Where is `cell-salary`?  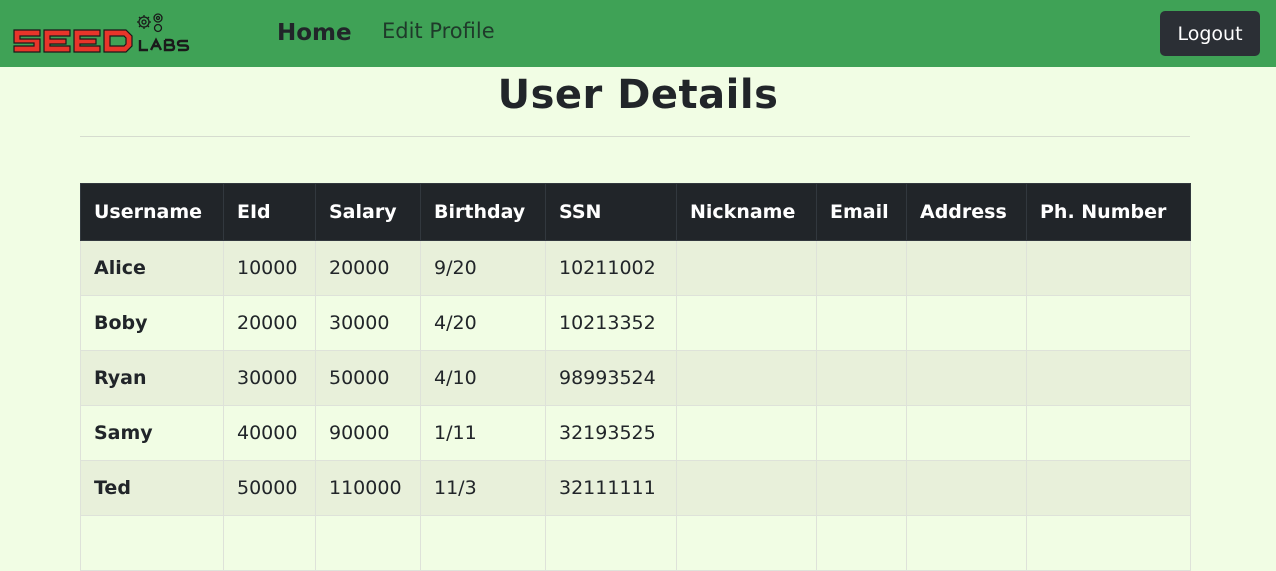 cell-salary is located at coordinates (368, 543).